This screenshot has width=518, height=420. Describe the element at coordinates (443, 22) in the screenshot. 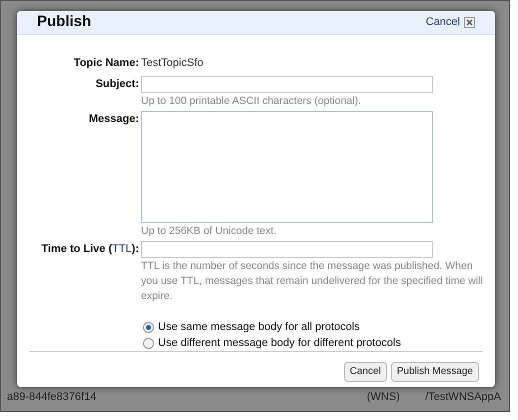

I see `cancel-link: Cancel` at that location.